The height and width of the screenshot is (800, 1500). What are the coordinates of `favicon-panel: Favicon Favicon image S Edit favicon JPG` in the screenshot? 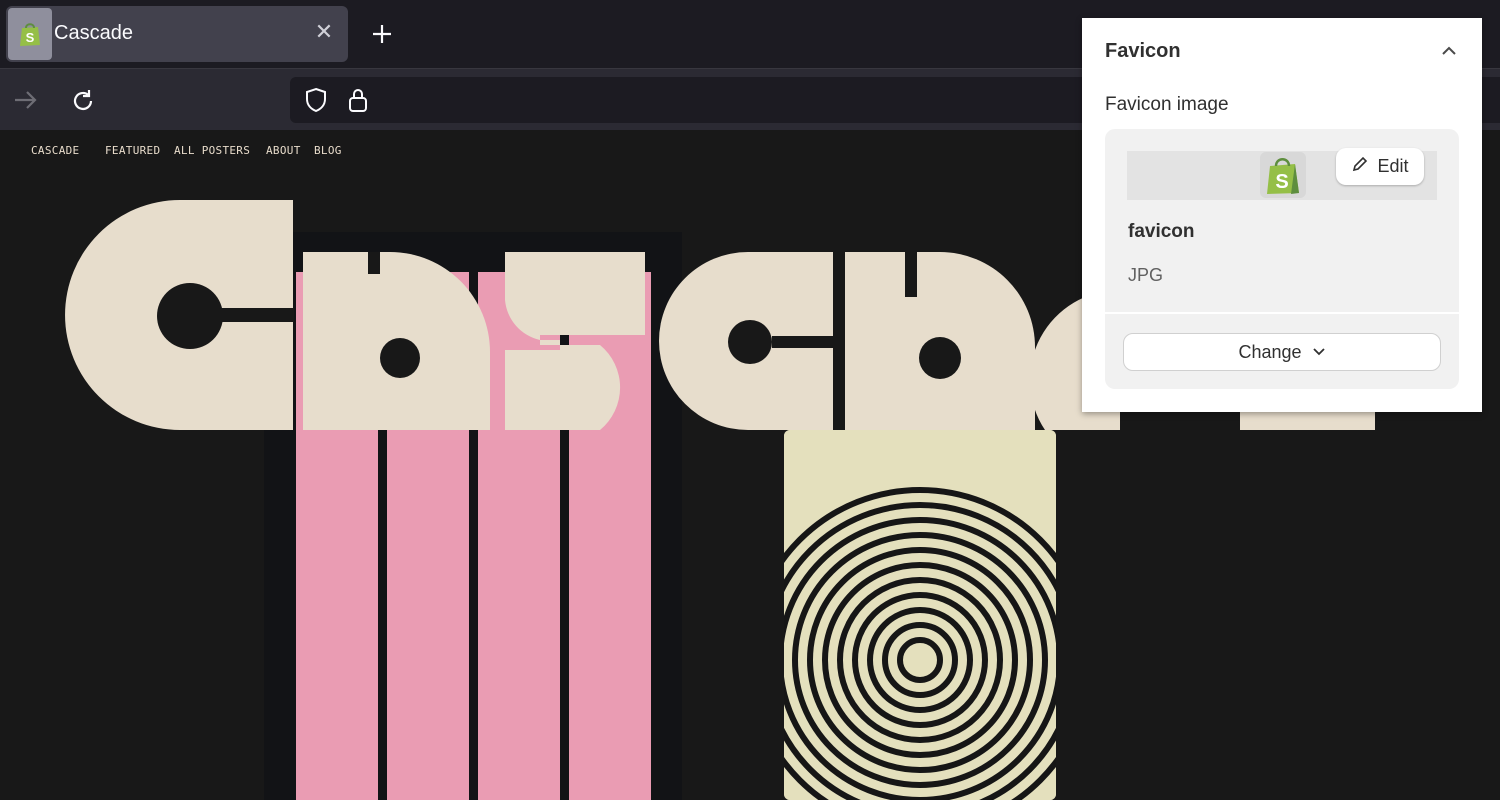 It's located at (1282, 215).